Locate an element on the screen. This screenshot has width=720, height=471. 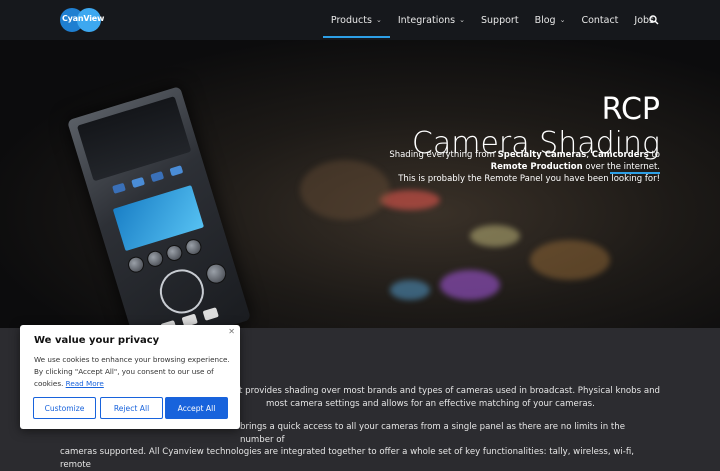
nav-item-integrations: Integrations ⌄ is located at coordinates (431, 20).